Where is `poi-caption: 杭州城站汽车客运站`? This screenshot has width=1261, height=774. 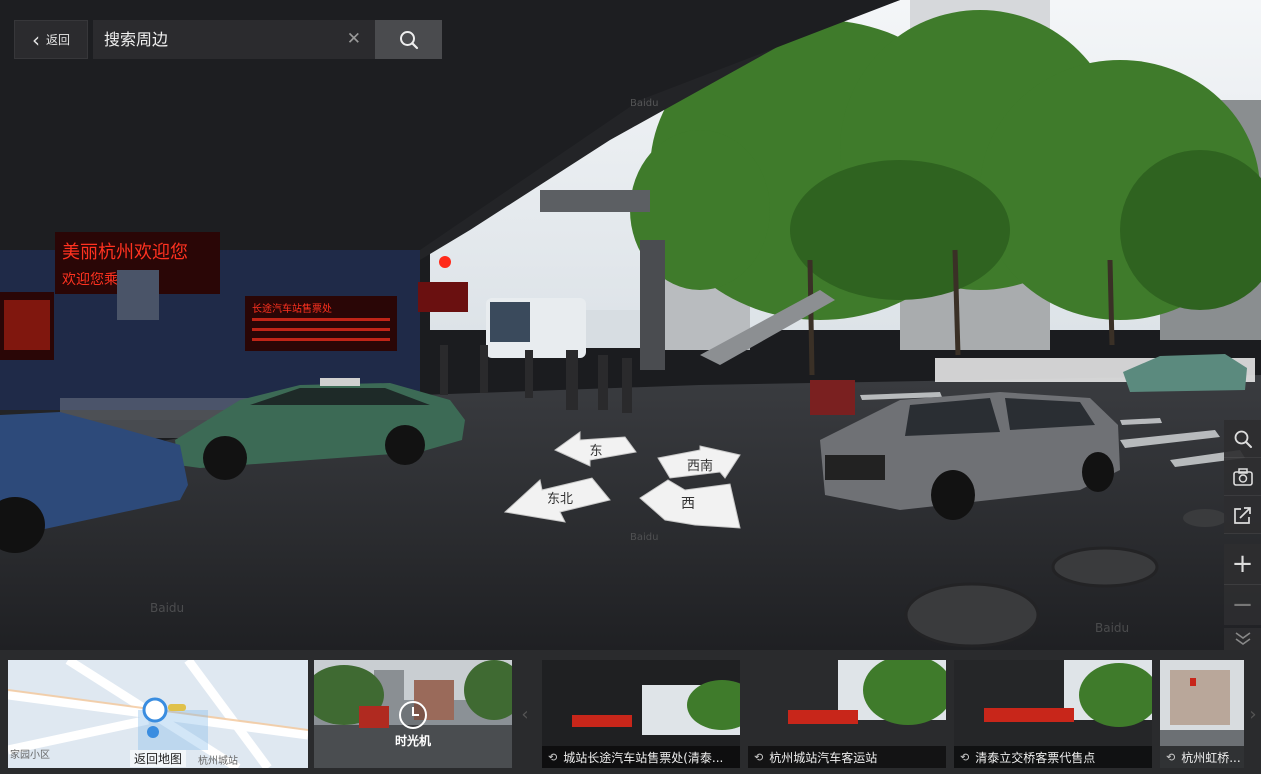 poi-caption: 杭州城站汽车客运站 is located at coordinates (823, 757).